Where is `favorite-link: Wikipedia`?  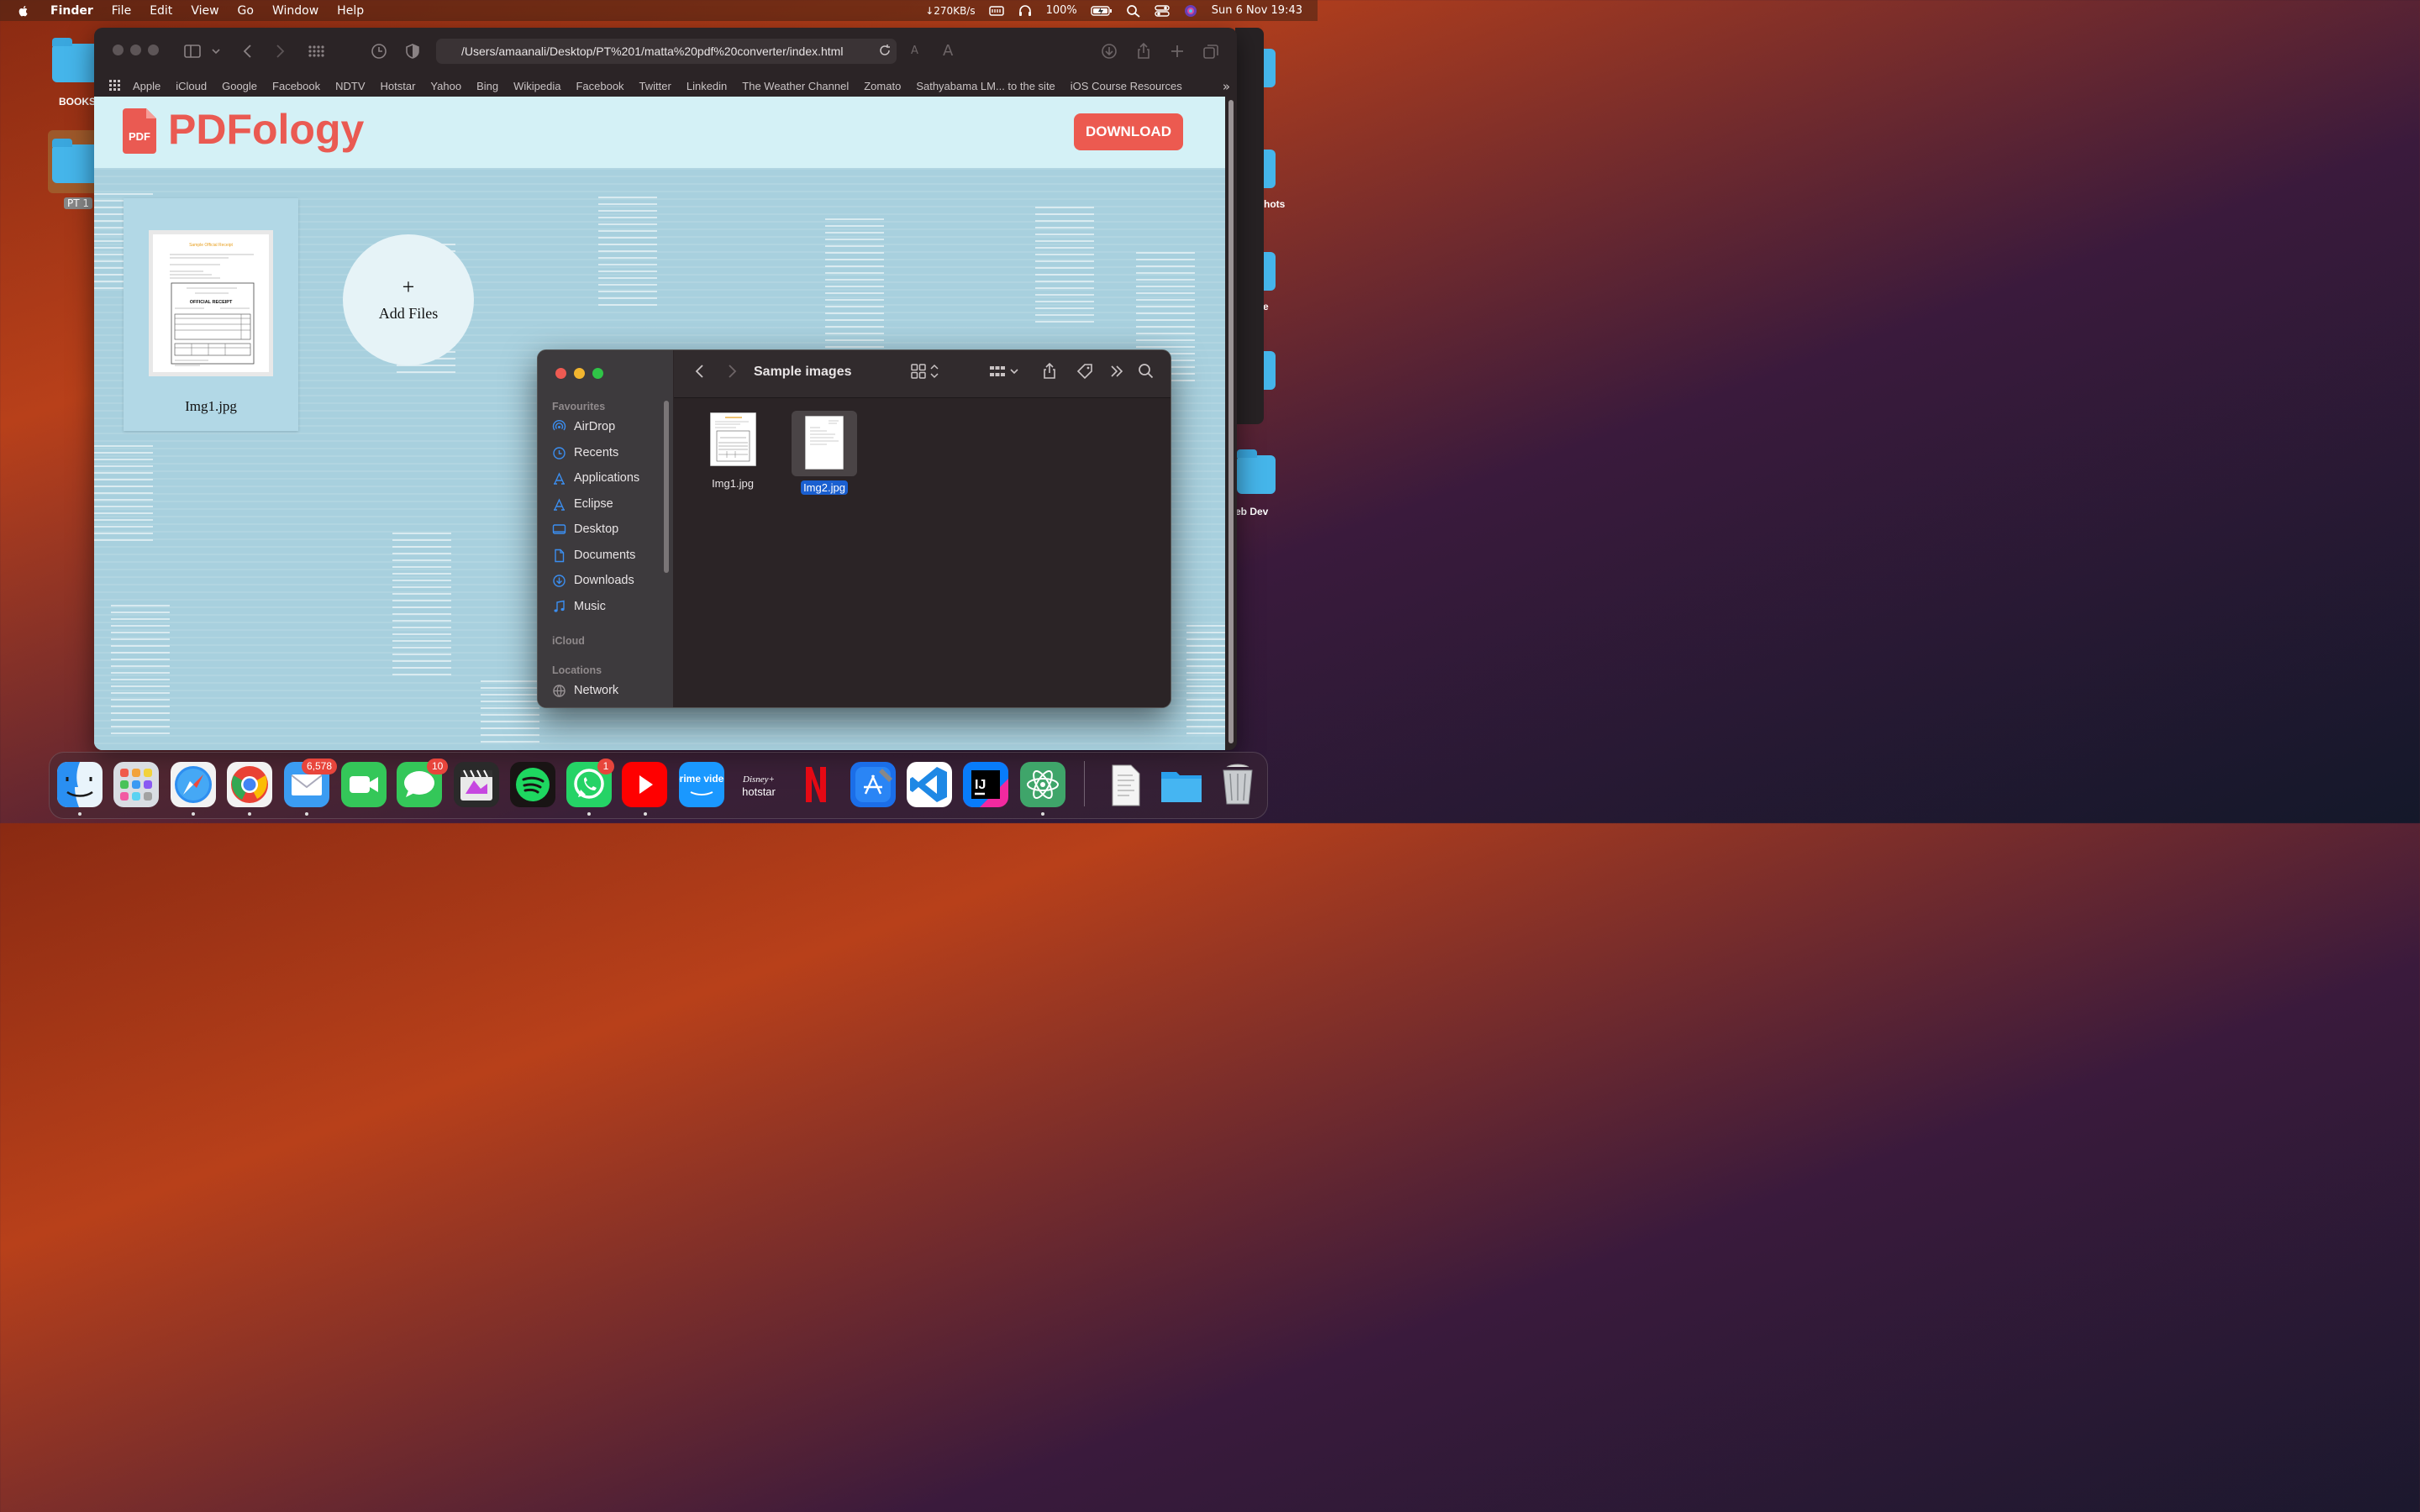
favorite-link: Wikipedia is located at coordinates (537, 86).